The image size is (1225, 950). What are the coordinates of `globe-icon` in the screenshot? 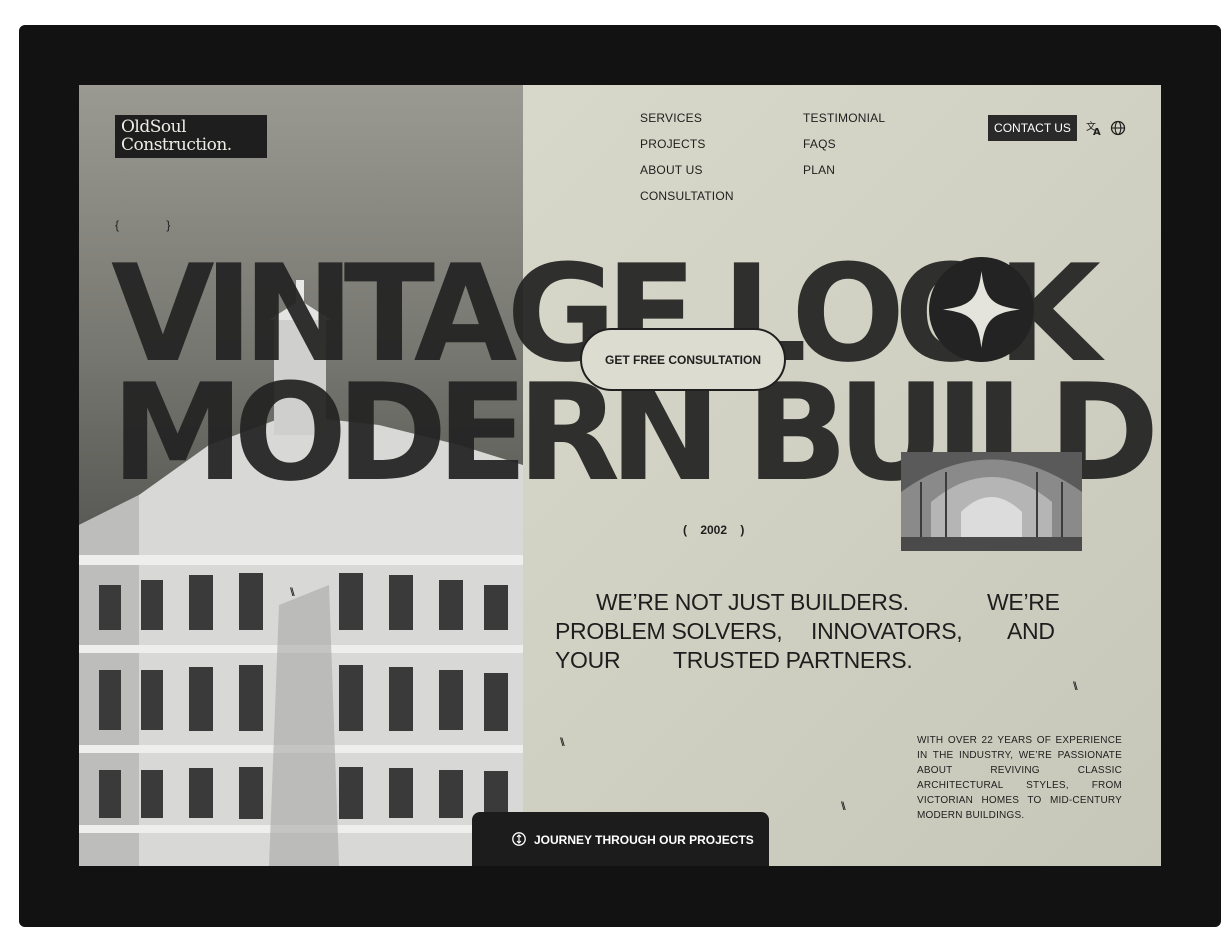 It's located at (1118, 128).